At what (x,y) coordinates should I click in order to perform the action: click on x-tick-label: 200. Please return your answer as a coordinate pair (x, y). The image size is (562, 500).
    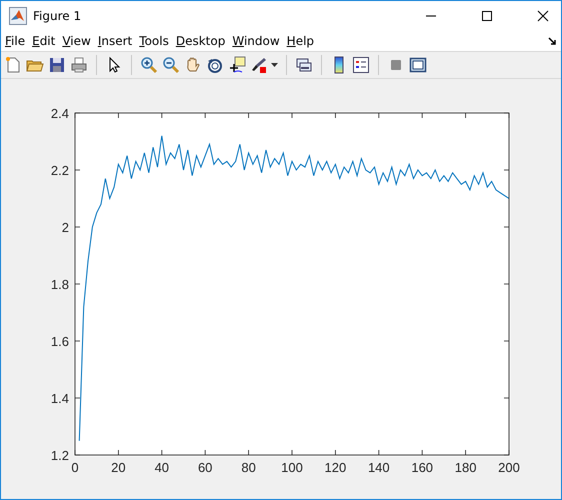
    Looking at the image, I should click on (509, 467).